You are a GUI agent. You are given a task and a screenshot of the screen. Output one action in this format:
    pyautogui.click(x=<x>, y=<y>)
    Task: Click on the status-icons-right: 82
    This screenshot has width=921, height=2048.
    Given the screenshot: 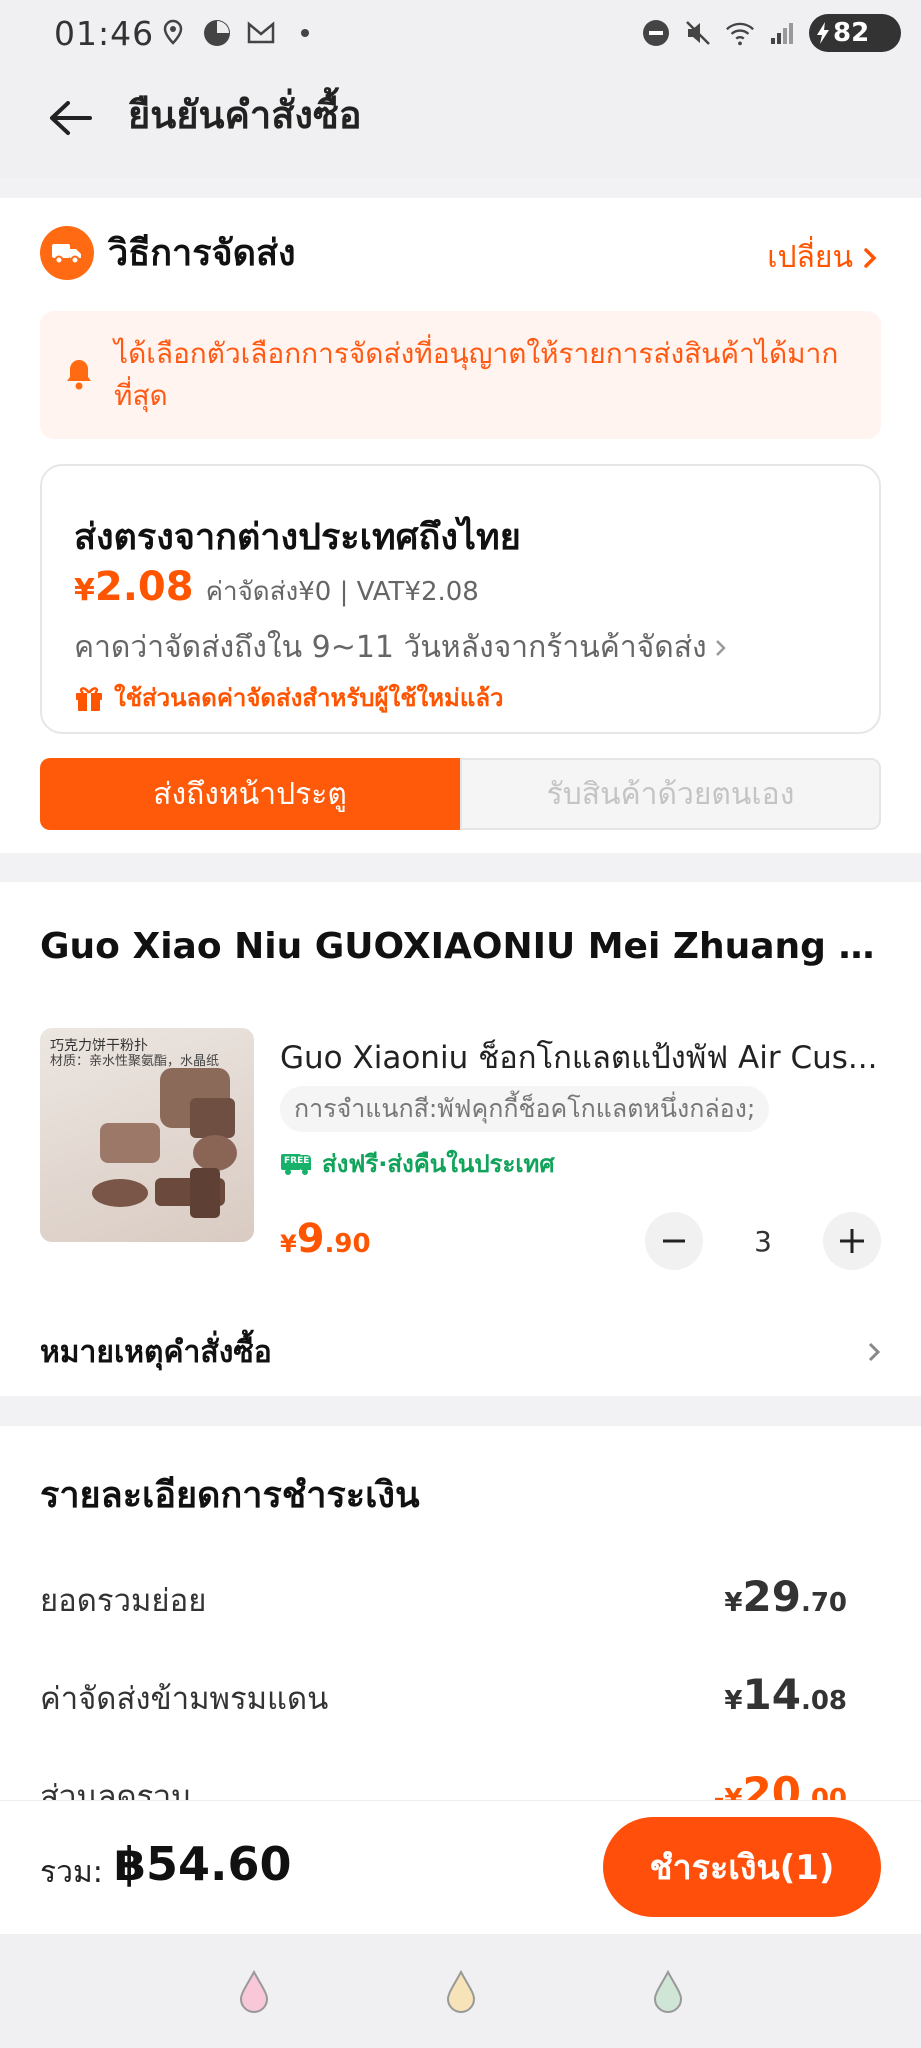 What is the action you would take?
    pyautogui.click(x=771, y=33)
    